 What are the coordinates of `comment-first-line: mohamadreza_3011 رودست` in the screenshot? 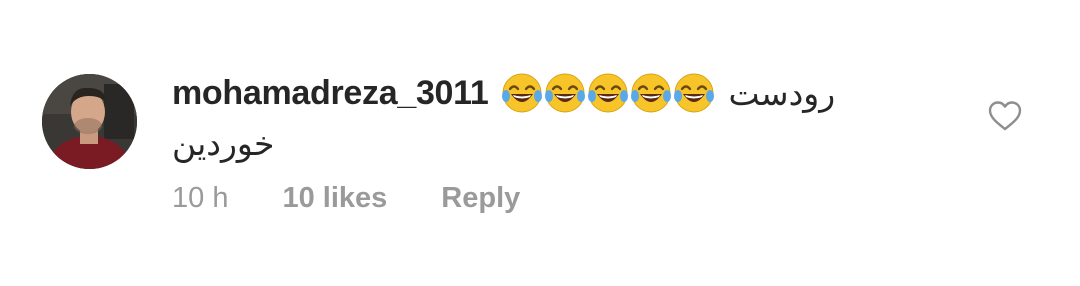 It's located at (532, 93).